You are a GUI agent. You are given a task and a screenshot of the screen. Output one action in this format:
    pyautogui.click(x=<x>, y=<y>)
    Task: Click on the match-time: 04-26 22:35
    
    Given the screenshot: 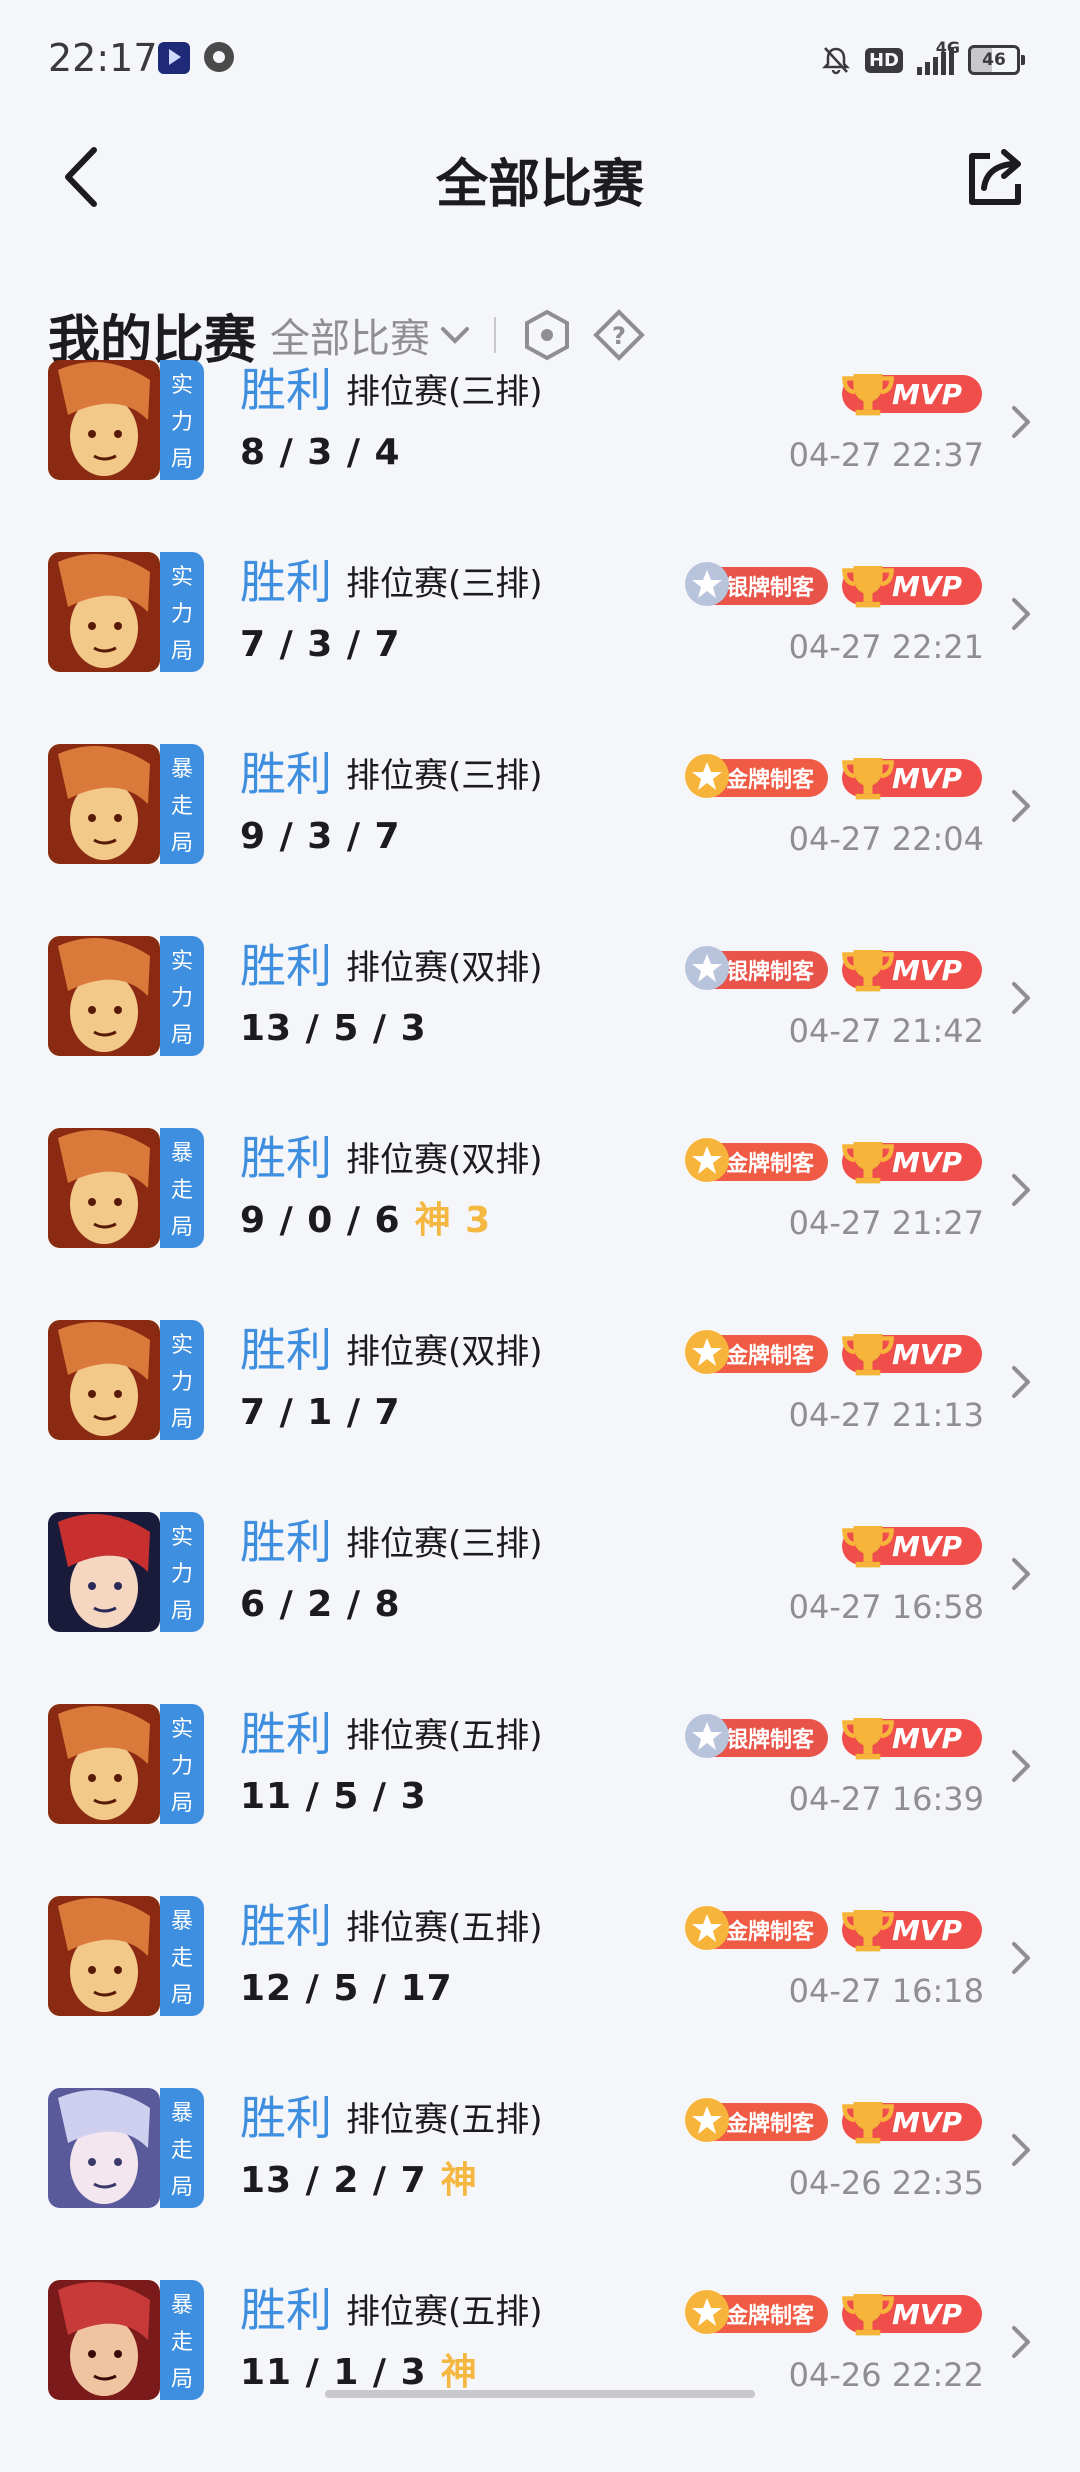 What is the action you would take?
    pyautogui.click(x=886, y=2183)
    